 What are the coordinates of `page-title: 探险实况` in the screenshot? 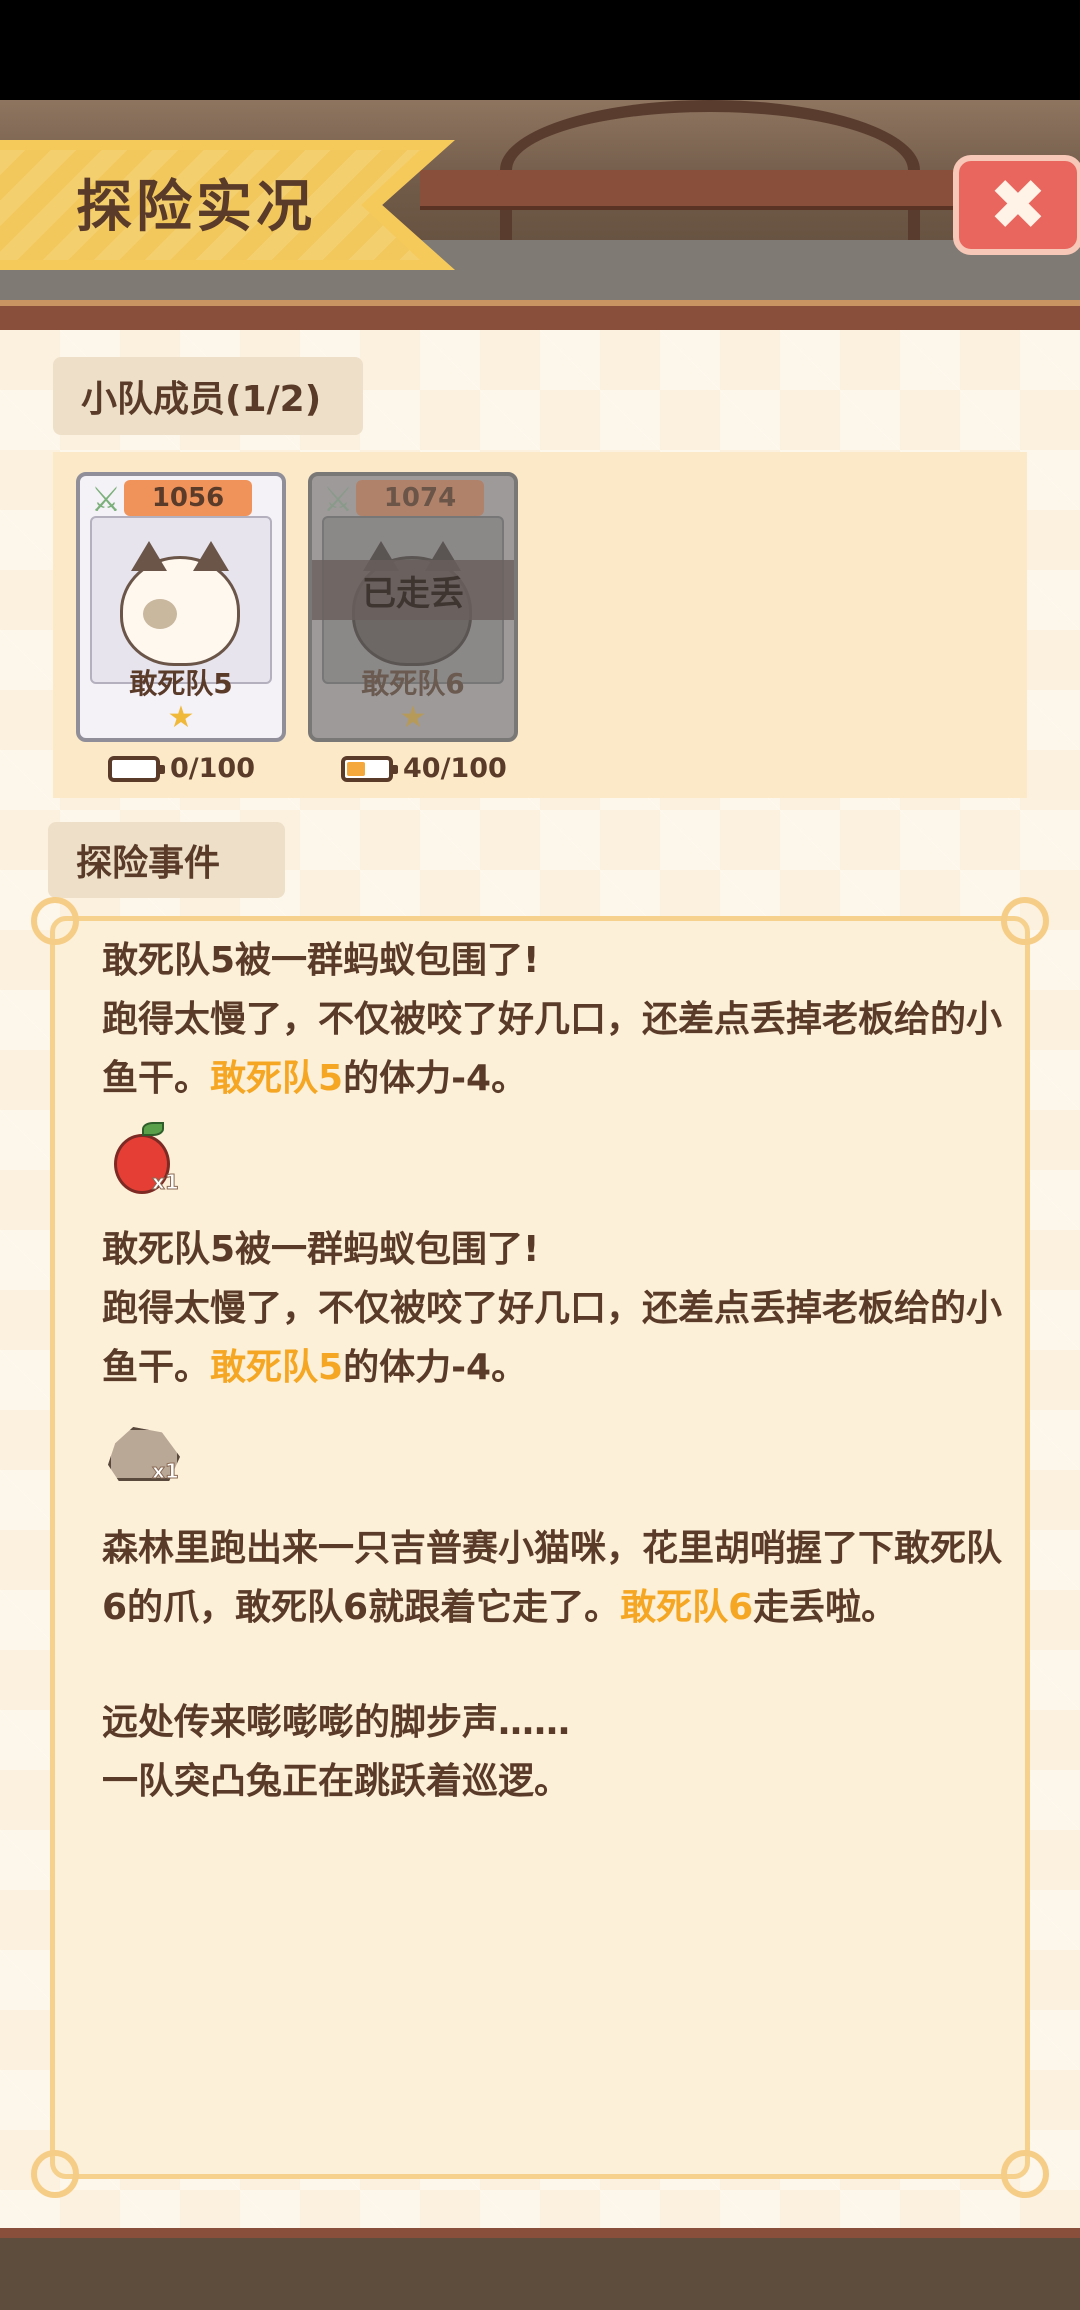 It's located at (196, 207).